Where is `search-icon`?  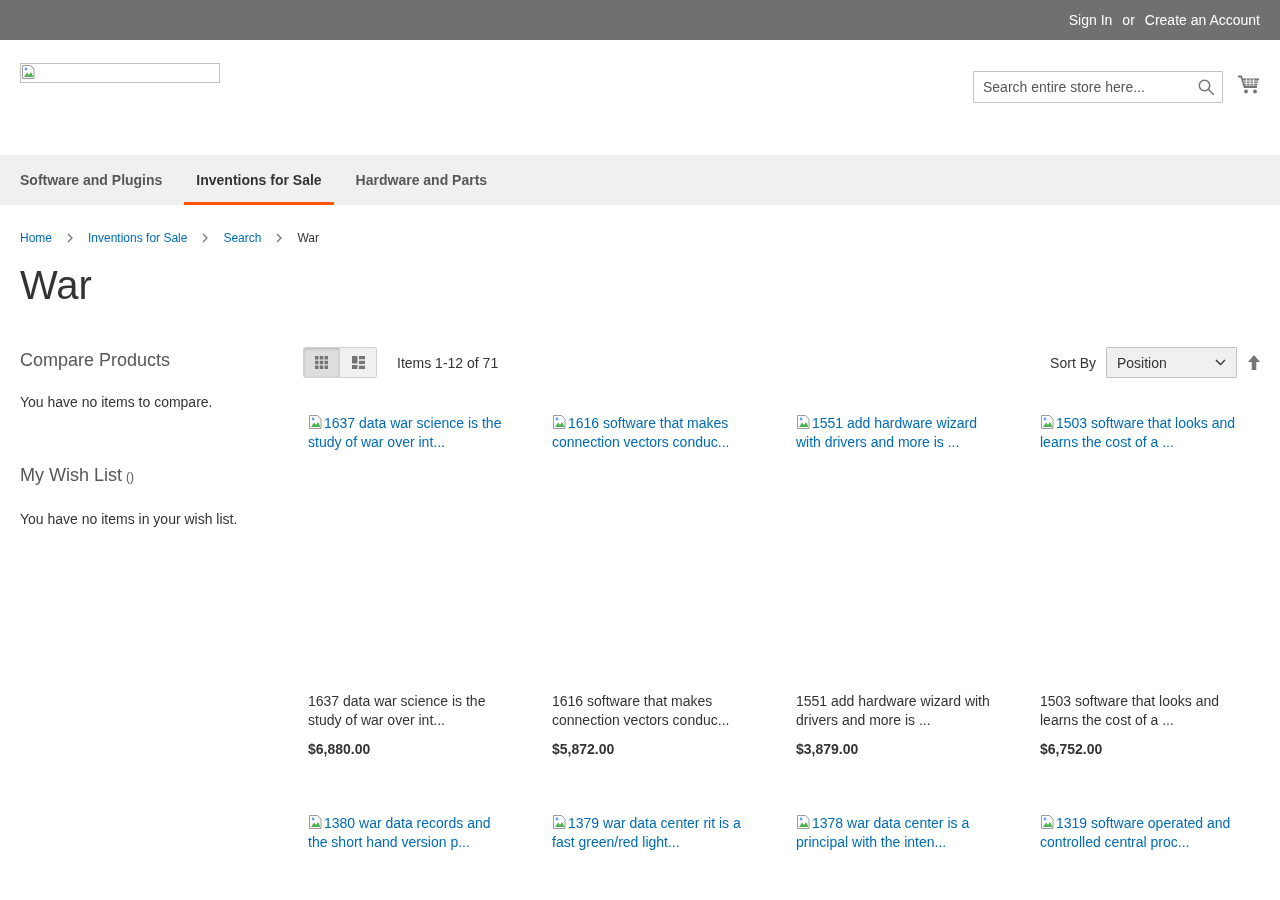
search-icon is located at coordinates (1206, 87).